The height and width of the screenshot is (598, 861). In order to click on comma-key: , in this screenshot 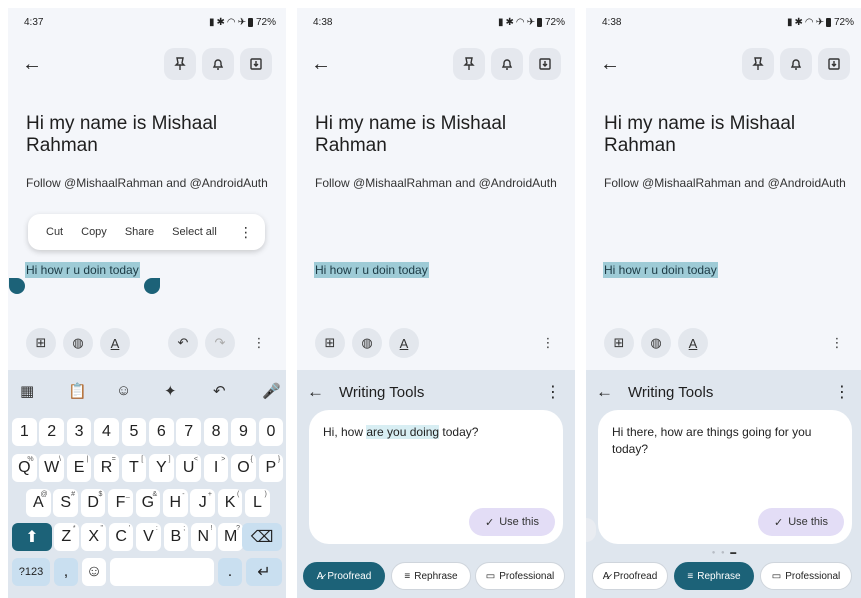, I will do `click(66, 572)`.